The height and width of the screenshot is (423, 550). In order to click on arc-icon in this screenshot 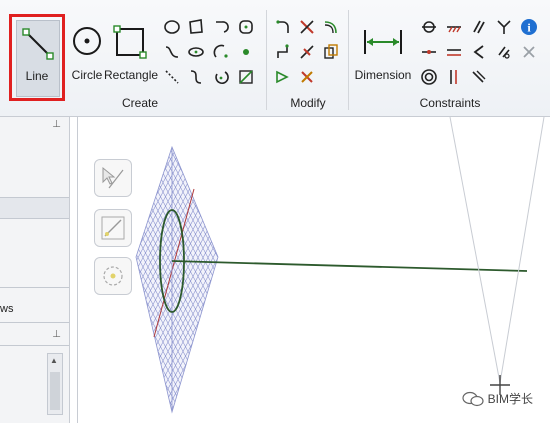, I will do `click(221, 27)`.